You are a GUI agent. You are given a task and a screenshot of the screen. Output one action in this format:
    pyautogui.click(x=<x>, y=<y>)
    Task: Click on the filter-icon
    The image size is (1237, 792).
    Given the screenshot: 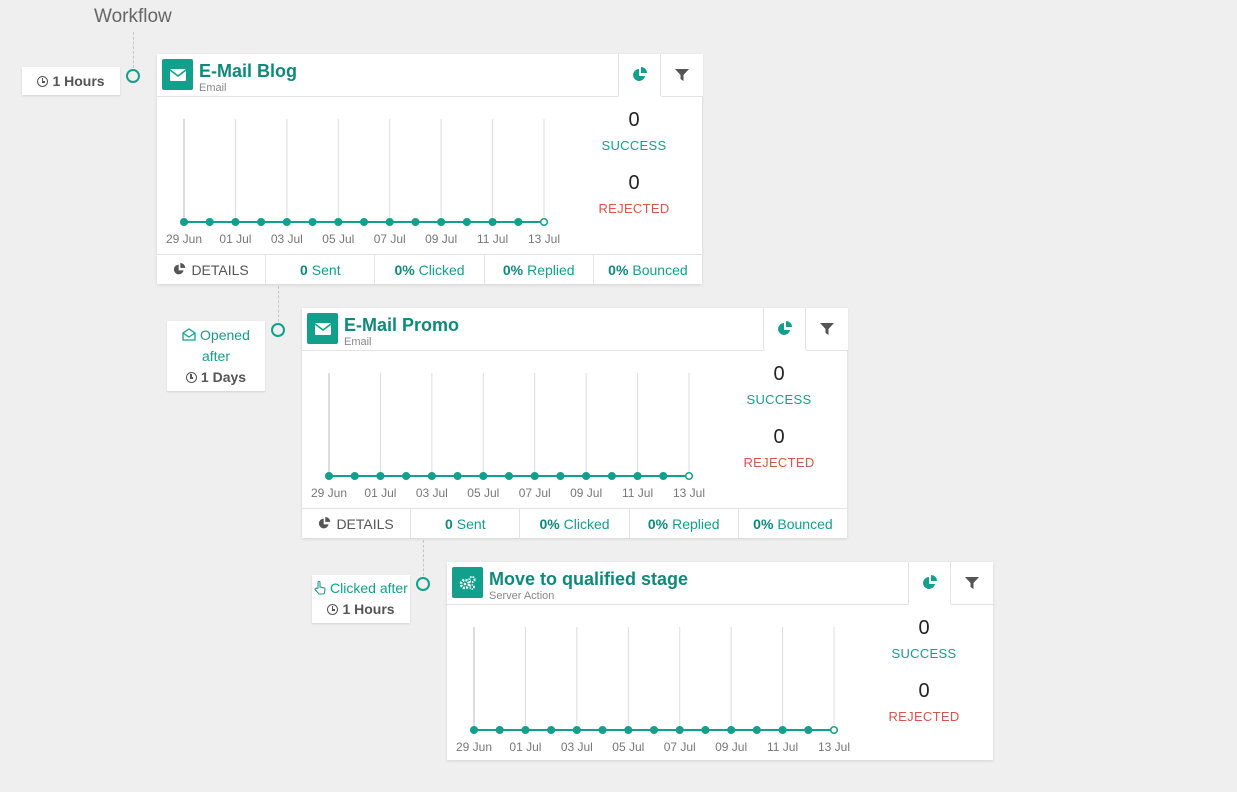 What is the action you would take?
    pyautogui.click(x=972, y=583)
    